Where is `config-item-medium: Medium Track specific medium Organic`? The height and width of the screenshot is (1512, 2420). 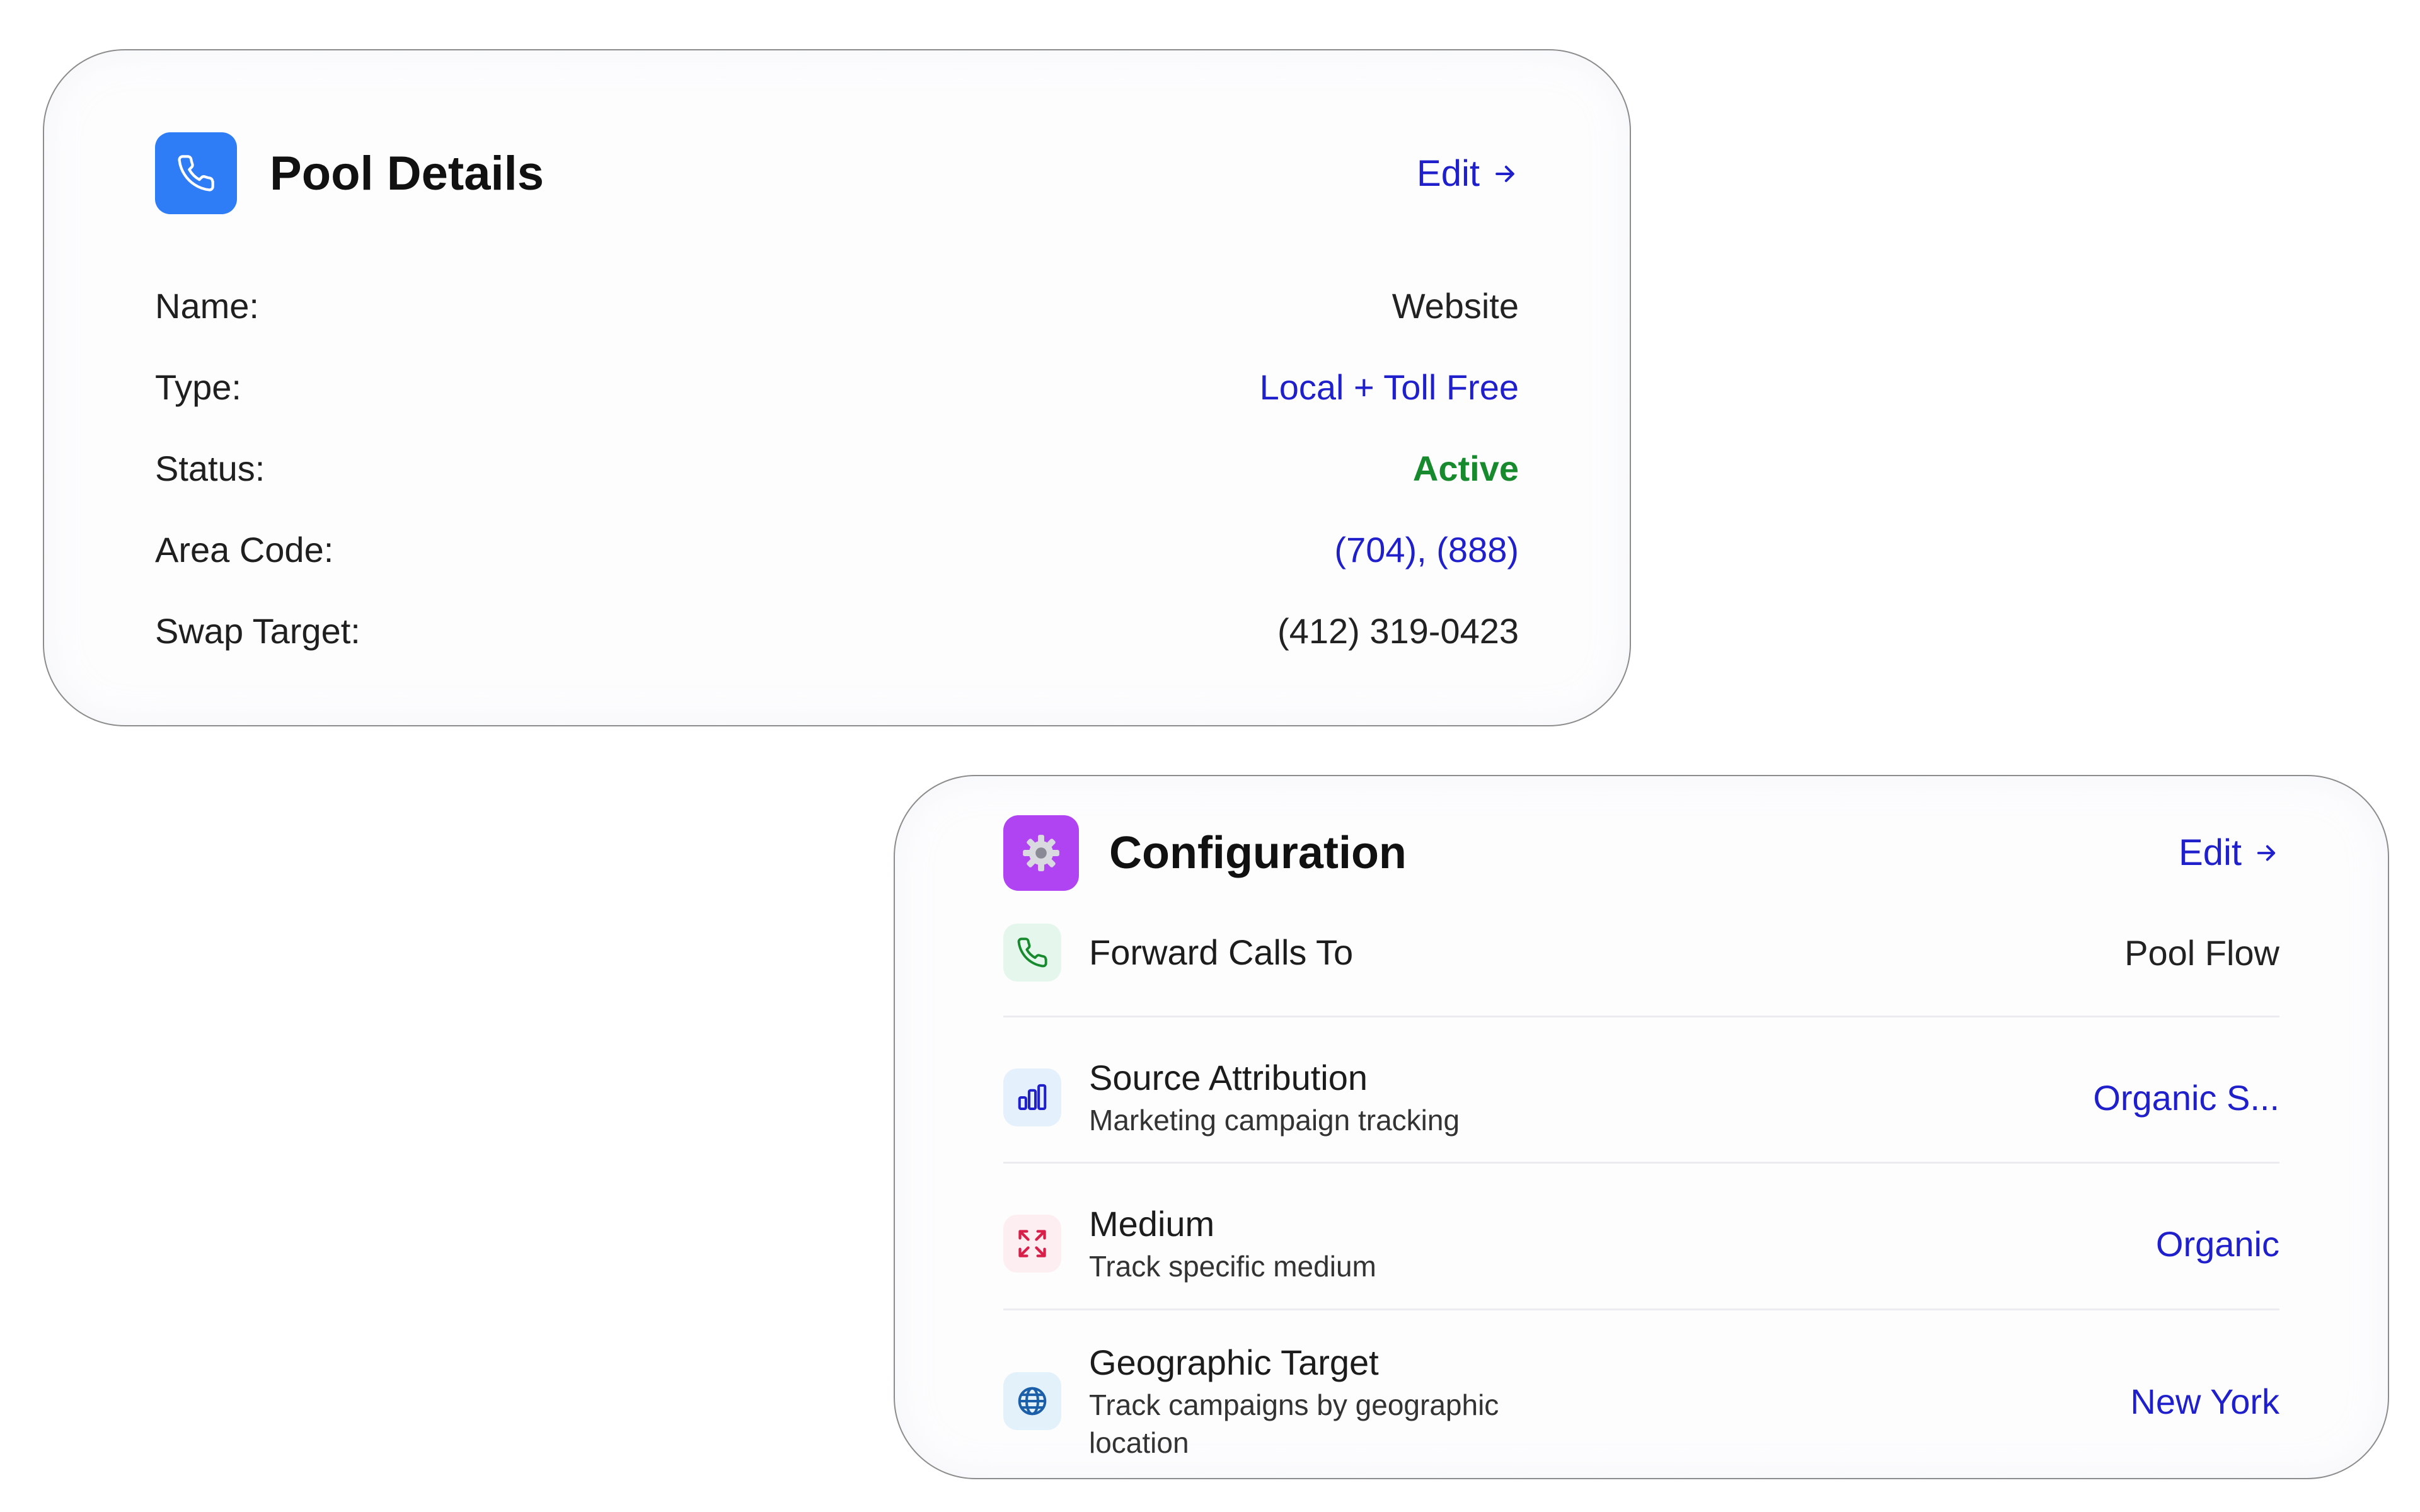 config-item-medium: Medium Track specific medium Organic is located at coordinates (1641, 1244).